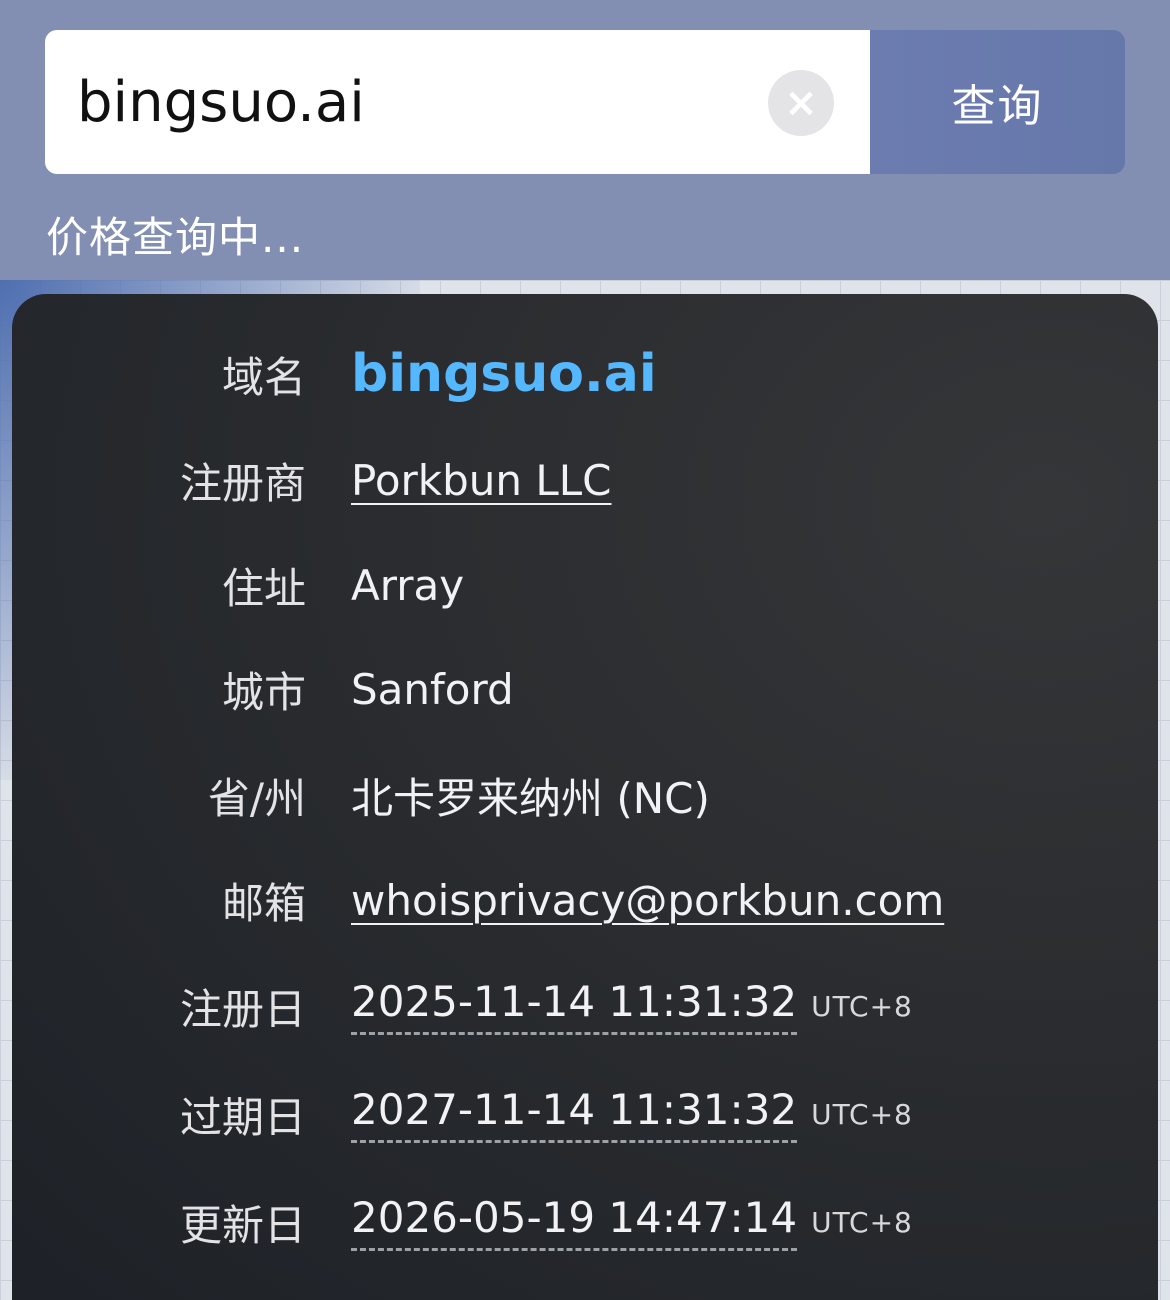  I want to click on registrar-row: 注册商 Porkbun LLC, so click(585, 480).